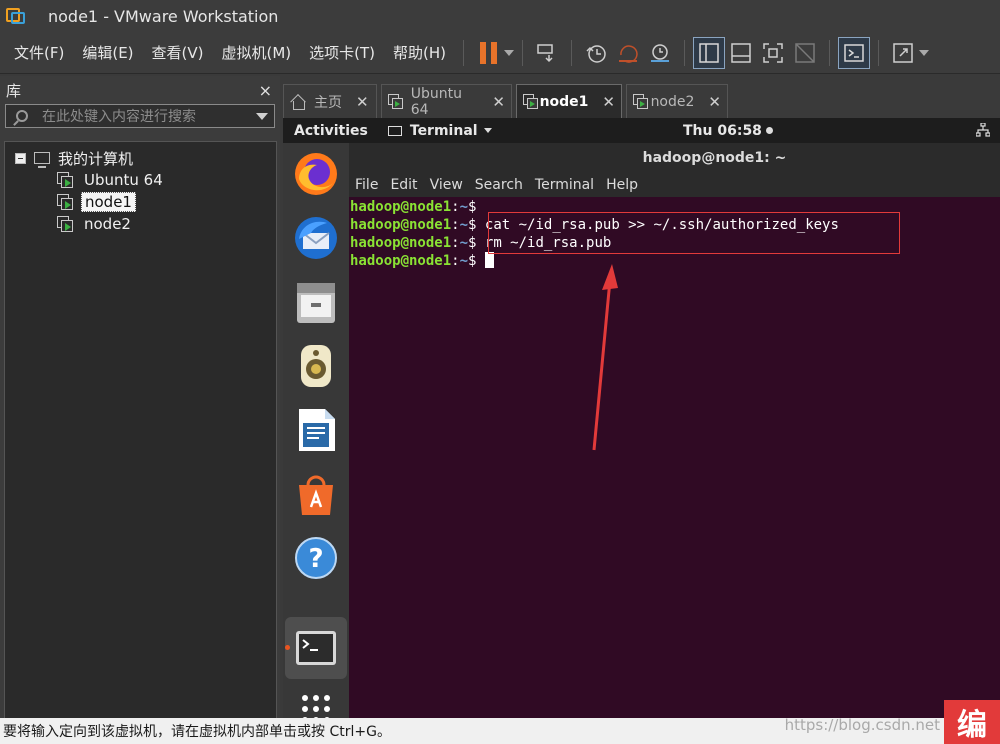  Describe the element at coordinates (564, 185) in the screenshot. I see `terminal-menu-terminal: Terminal` at that location.